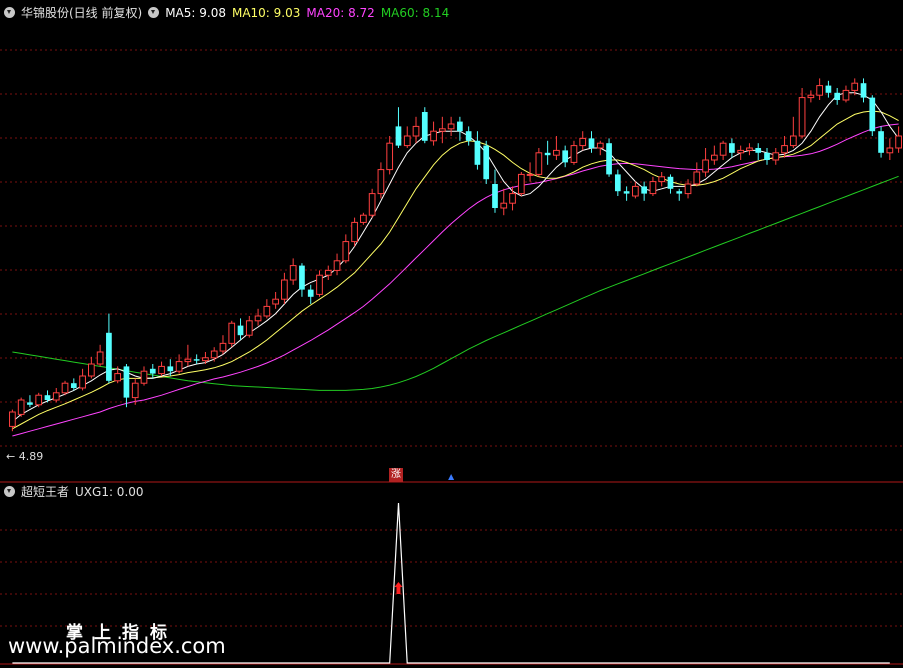 The image size is (903, 668). Describe the element at coordinates (117, 646) in the screenshot. I see `watermark-url: www.palmindex.com` at that location.